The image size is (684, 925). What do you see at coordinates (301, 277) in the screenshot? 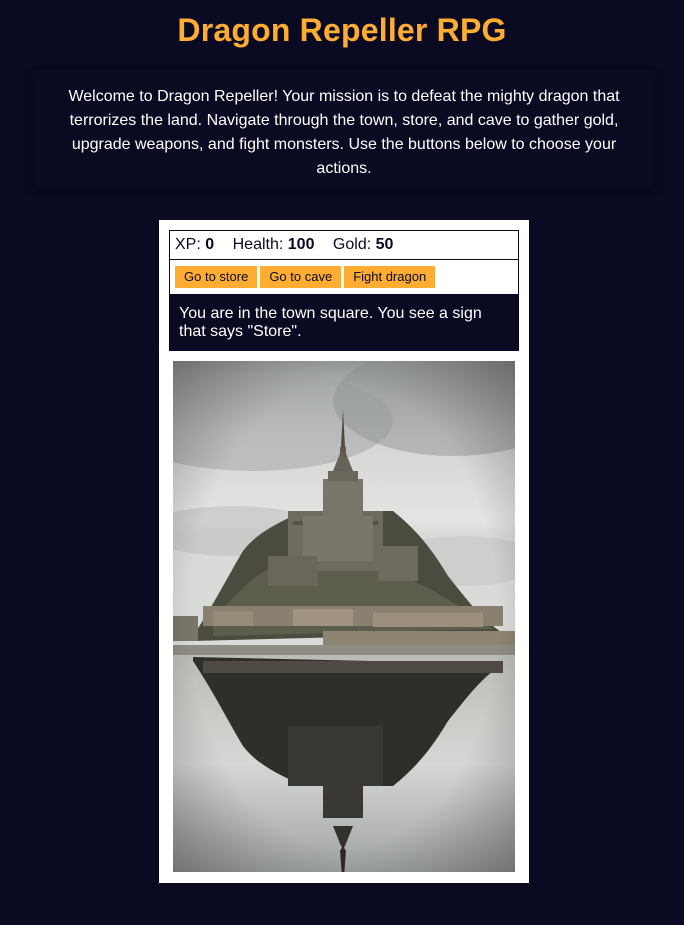
I see `go-to-cave-button: Go to cave` at bounding box center [301, 277].